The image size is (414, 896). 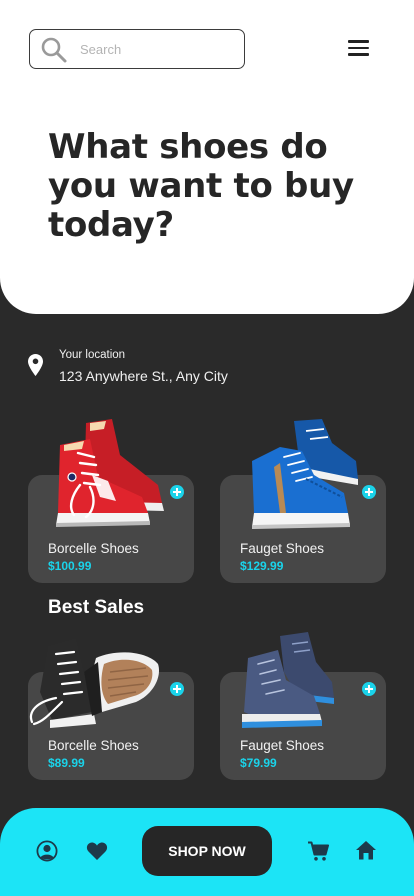 I want to click on location-pin-icon, so click(x=35, y=365).